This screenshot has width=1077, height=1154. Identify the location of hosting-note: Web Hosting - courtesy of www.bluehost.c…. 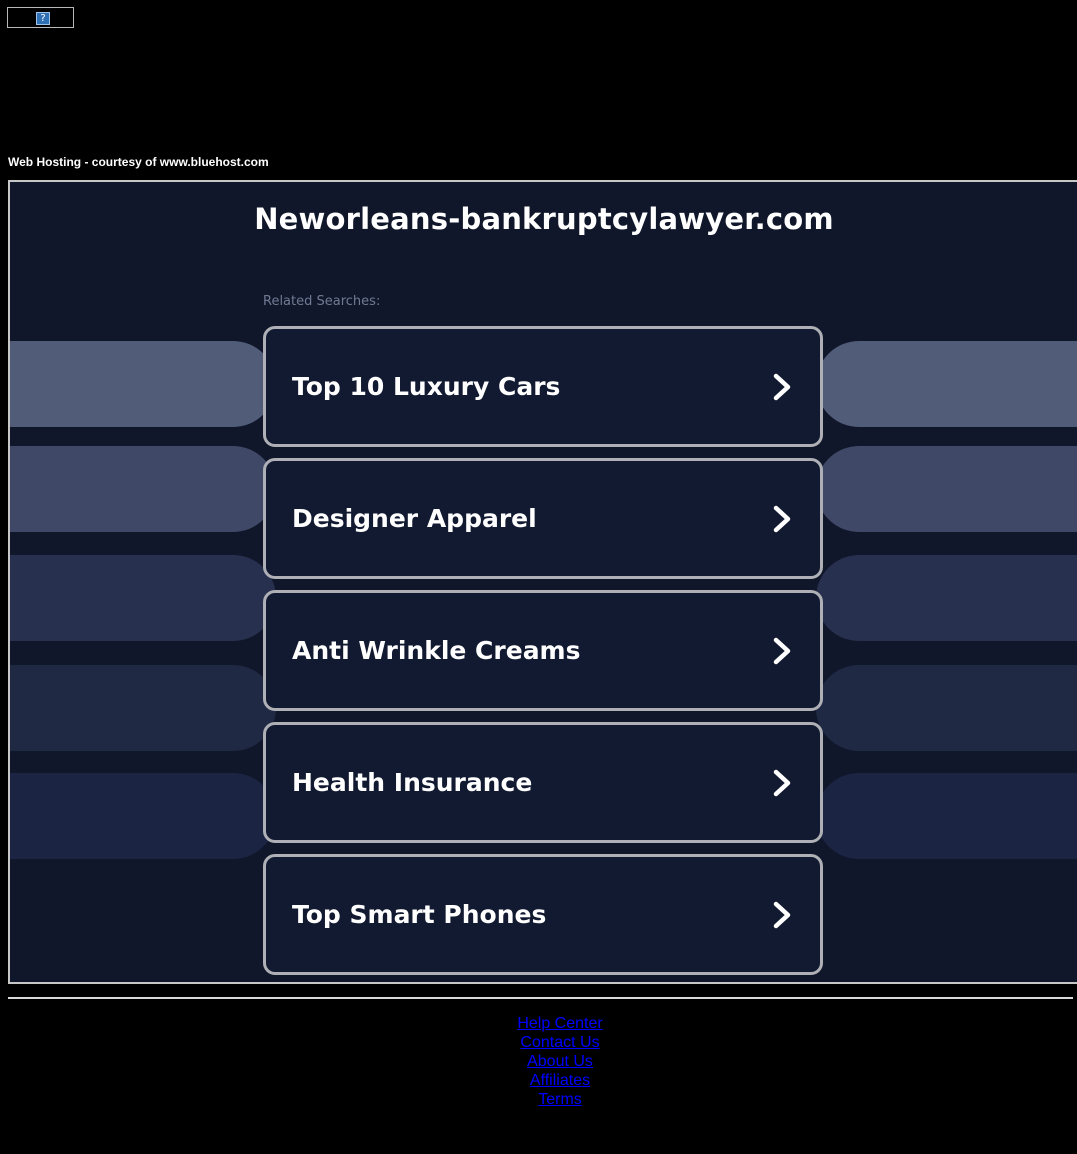
(138, 162).